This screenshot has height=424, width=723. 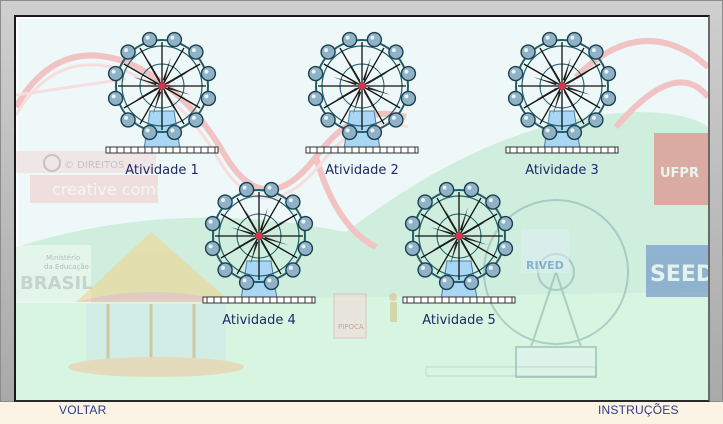 I want to click on back-button: VOLTAR, so click(x=82, y=410).